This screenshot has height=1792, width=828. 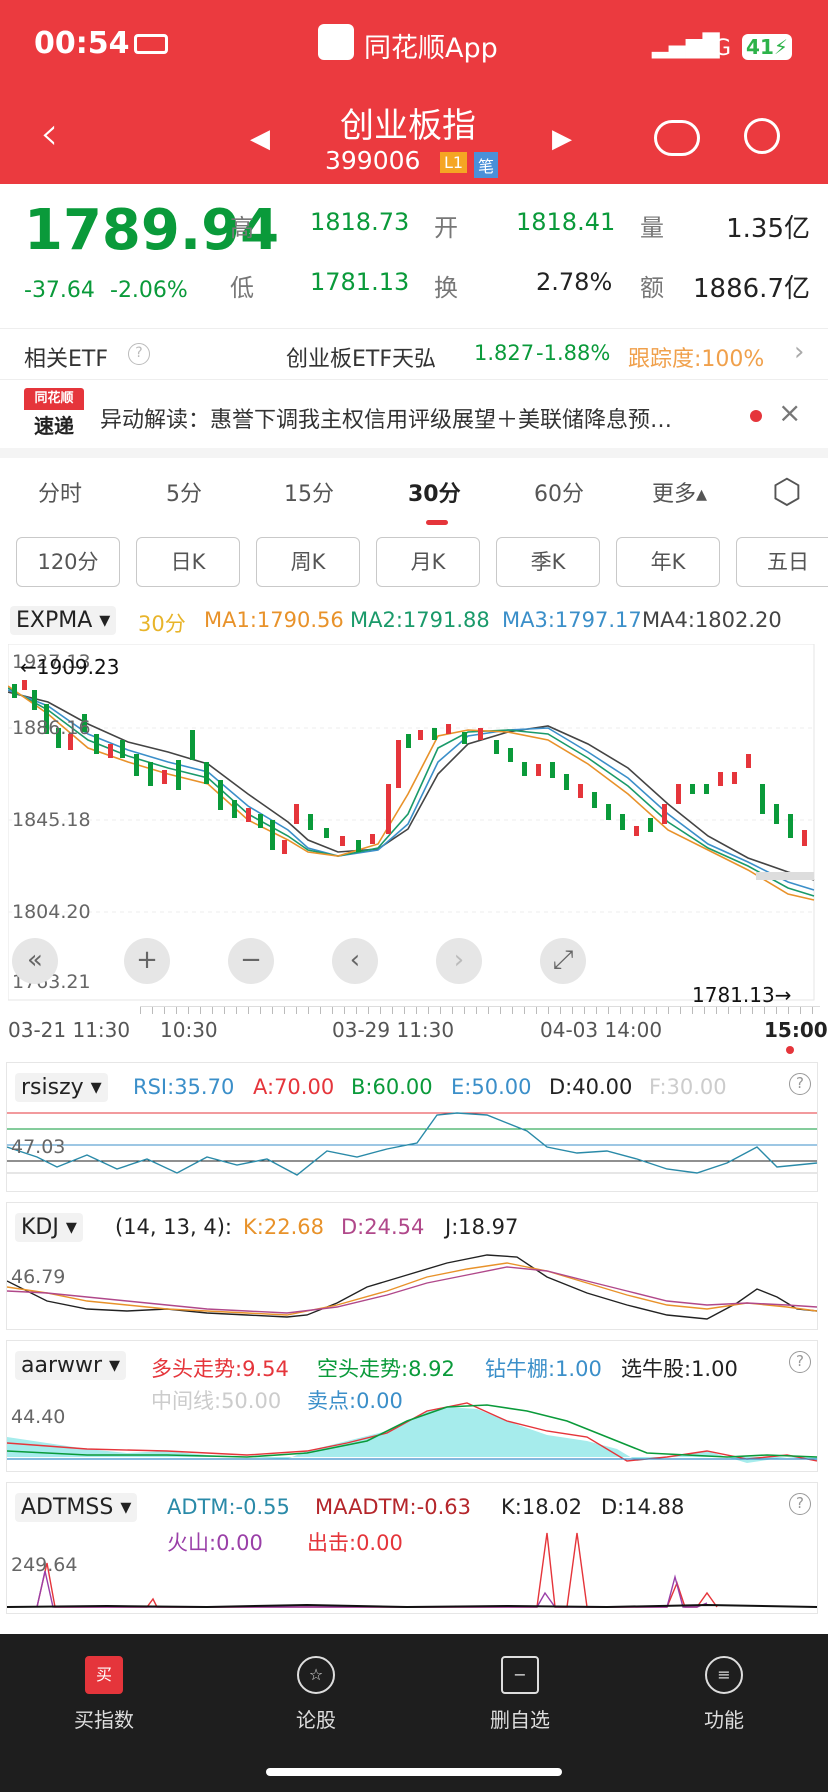 What do you see at coordinates (724, 1720) in the screenshot?
I see `tab-functions-label: 功能` at bounding box center [724, 1720].